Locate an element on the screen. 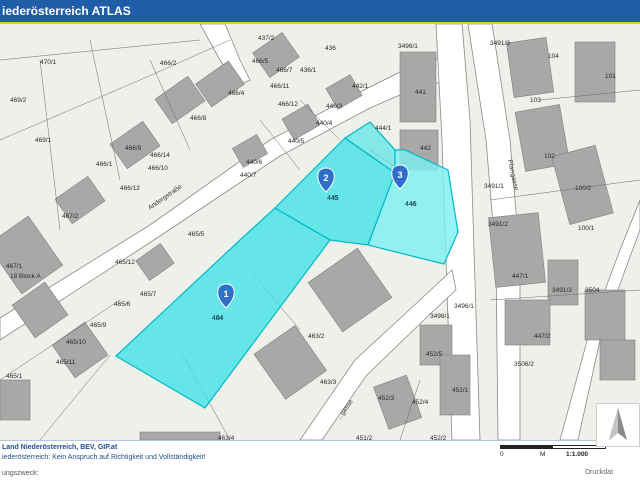  parcel-label: 440/7 is located at coordinates (248, 175).